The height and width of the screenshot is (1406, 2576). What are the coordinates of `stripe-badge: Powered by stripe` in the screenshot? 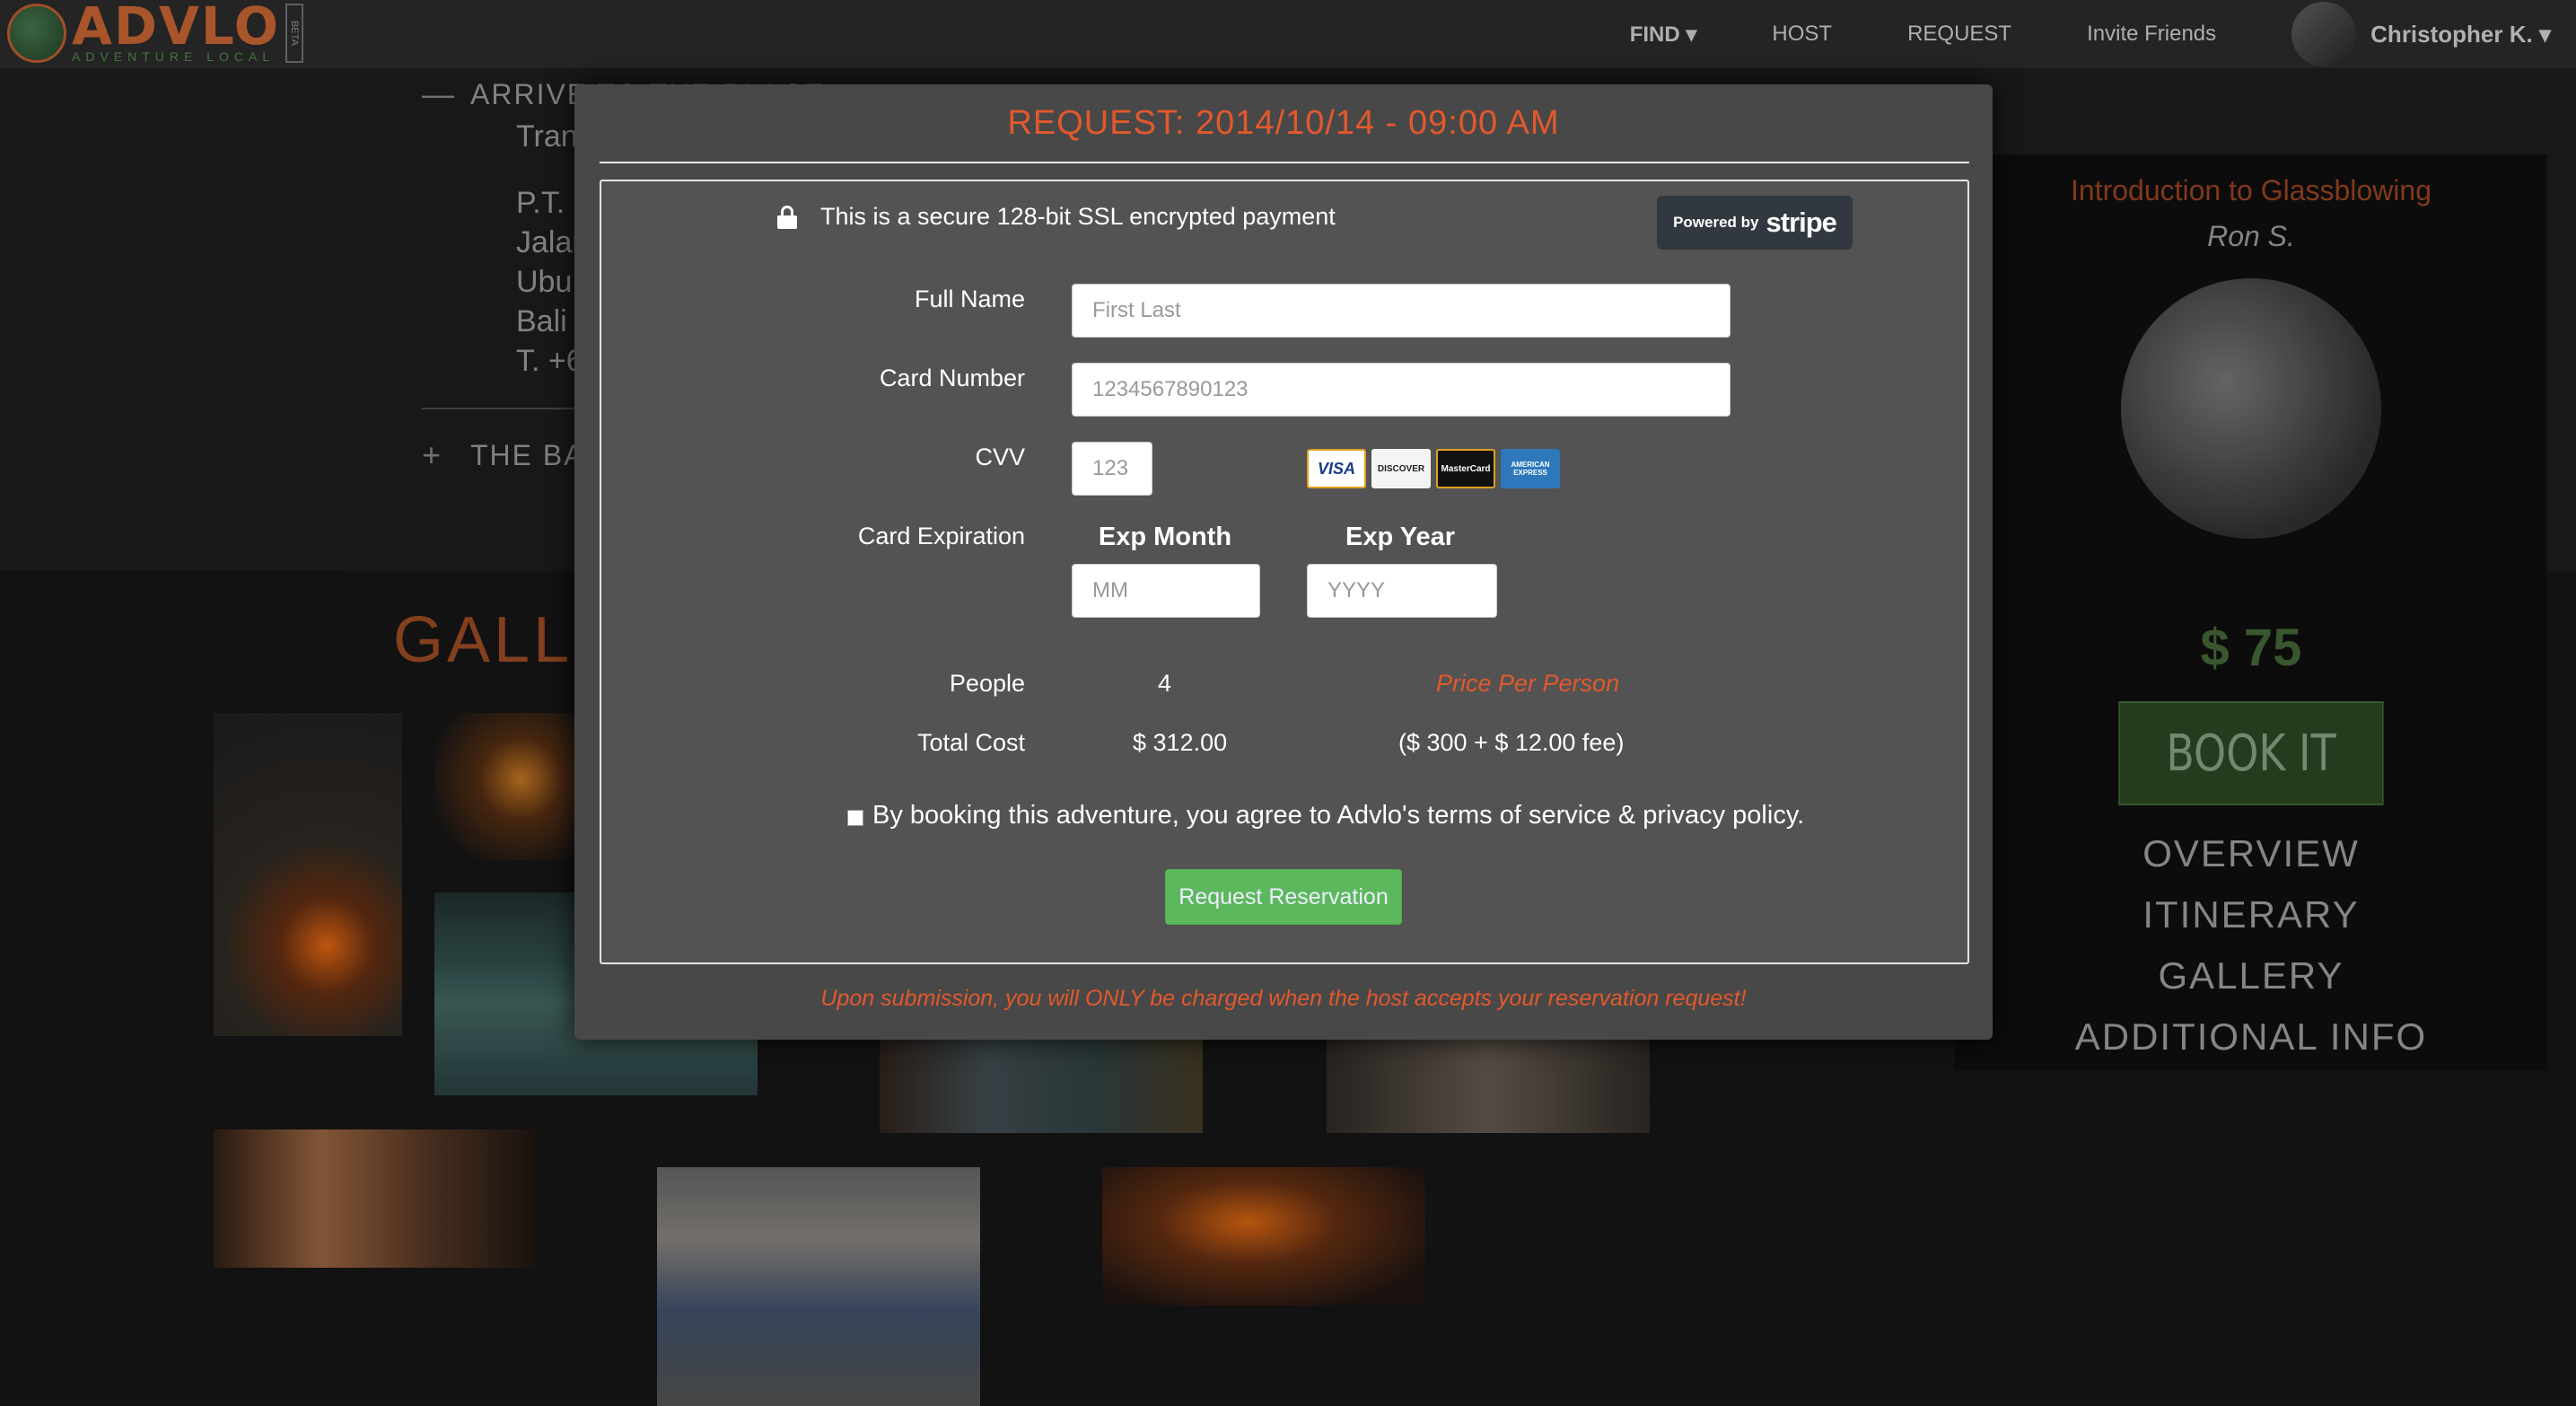 It's located at (1755, 223).